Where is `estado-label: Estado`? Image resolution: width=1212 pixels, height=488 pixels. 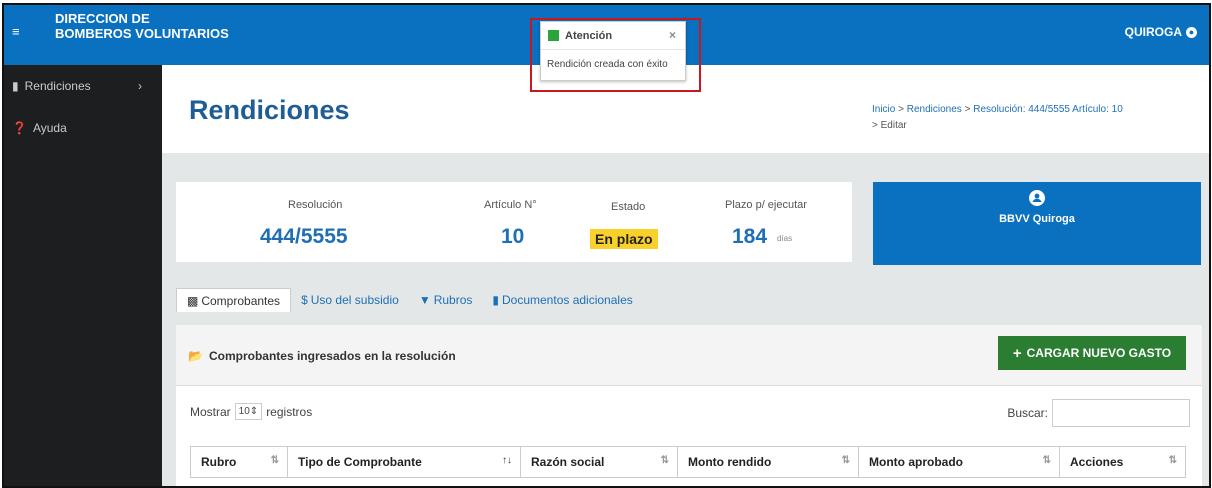
estado-label: Estado is located at coordinates (628, 207).